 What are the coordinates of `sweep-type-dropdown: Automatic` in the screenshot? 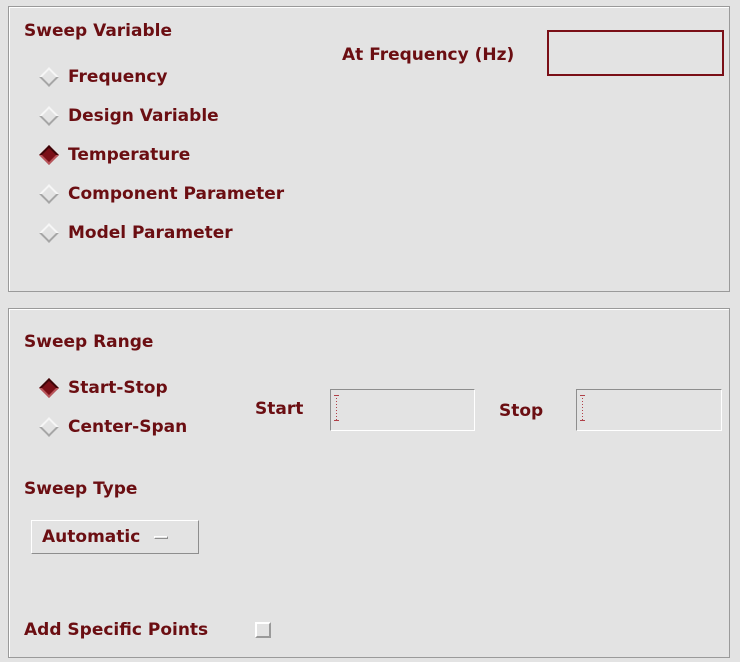 It's located at (115, 537).